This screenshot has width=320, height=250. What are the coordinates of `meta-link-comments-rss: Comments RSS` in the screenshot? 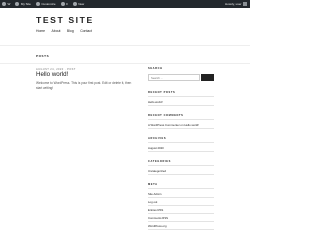 It's located at (158, 218).